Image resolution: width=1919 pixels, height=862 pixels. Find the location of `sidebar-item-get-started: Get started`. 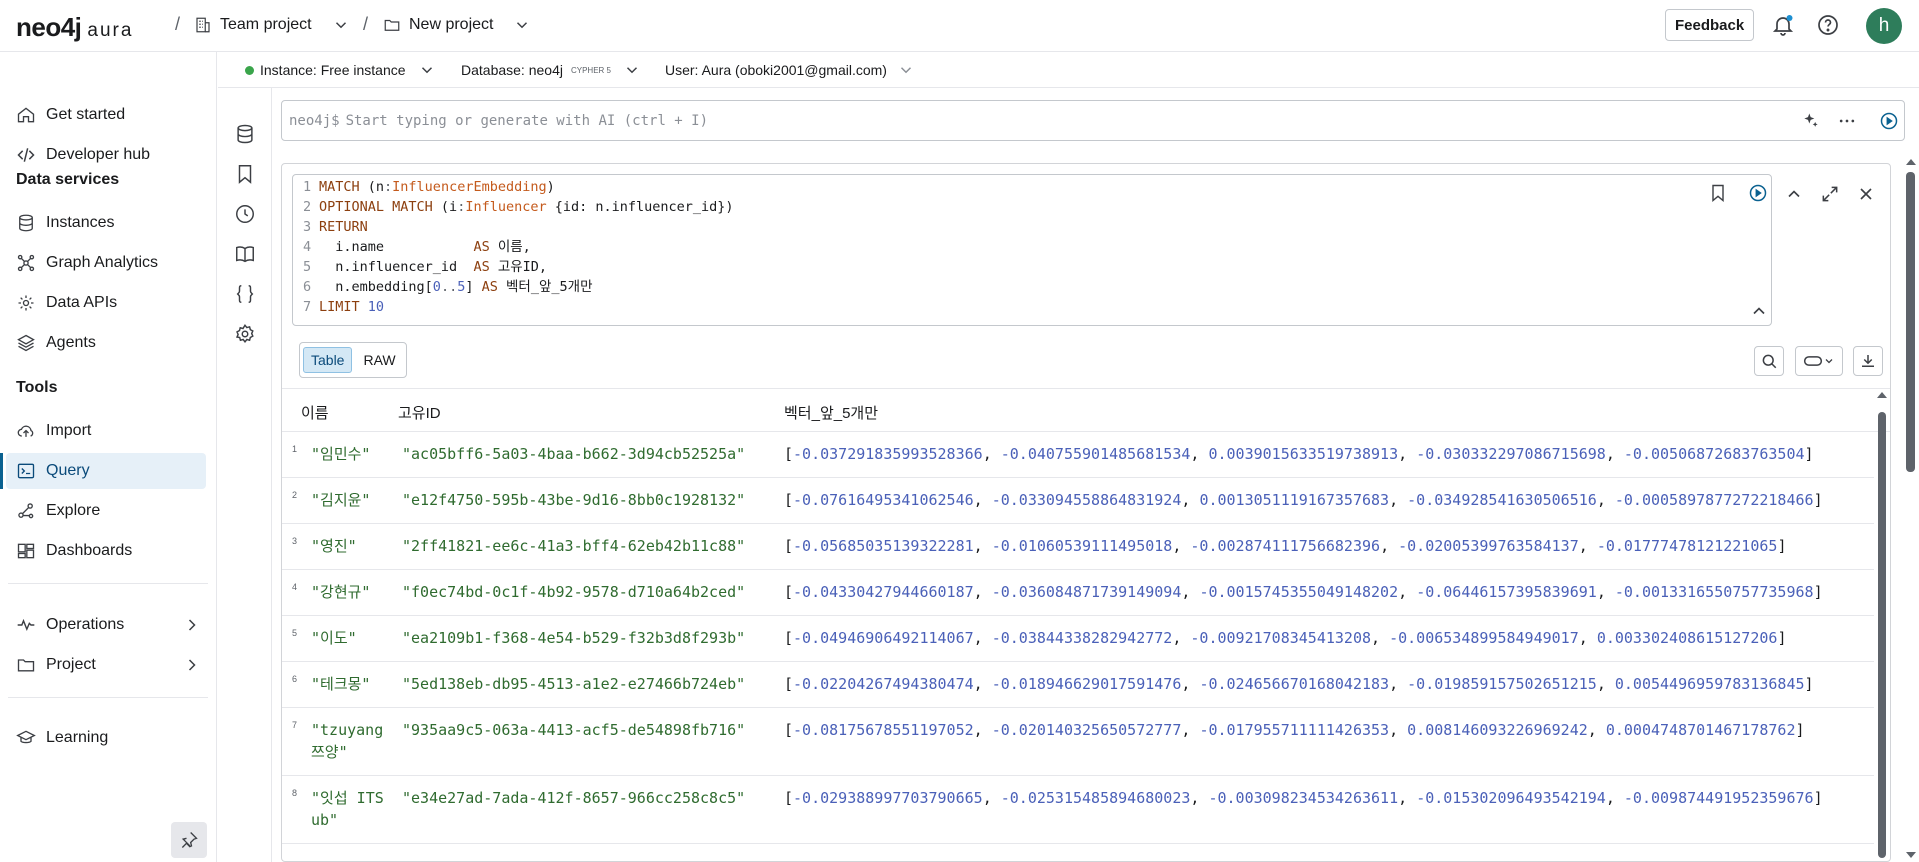

sidebar-item-get-started: Get started is located at coordinates (106, 115).